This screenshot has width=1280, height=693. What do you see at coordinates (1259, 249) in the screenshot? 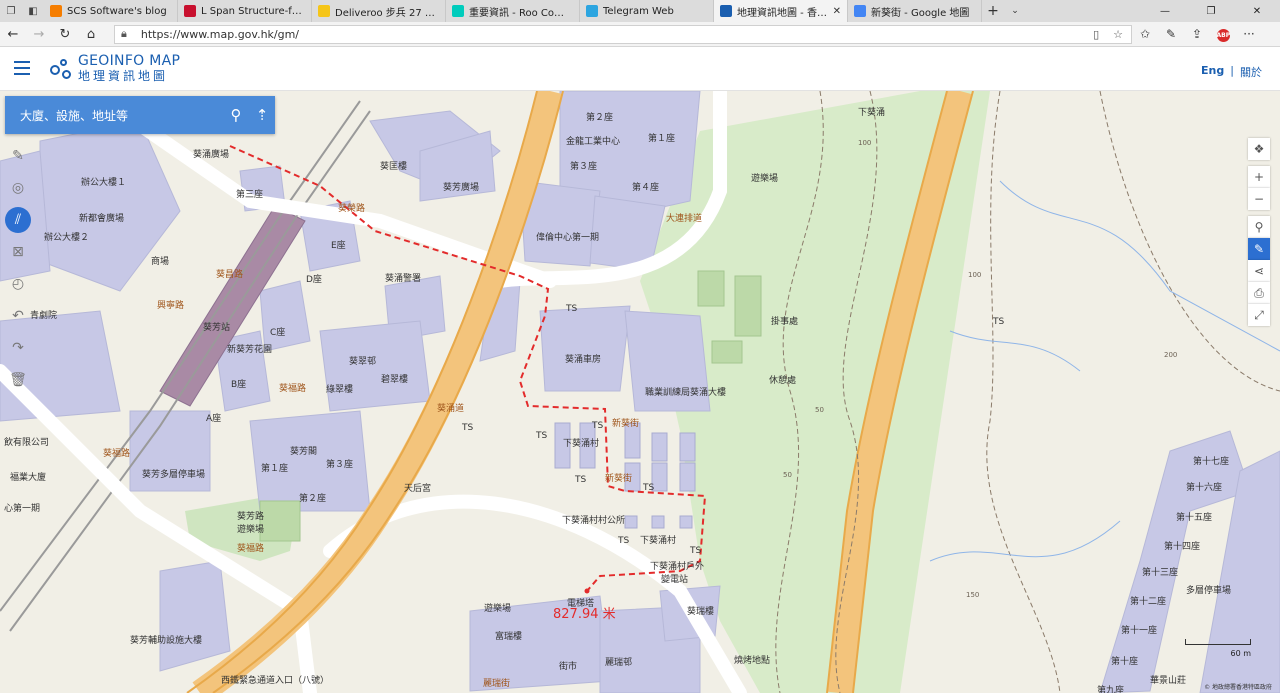
I see `measure-tool-icon: ✎` at bounding box center [1259, 249].